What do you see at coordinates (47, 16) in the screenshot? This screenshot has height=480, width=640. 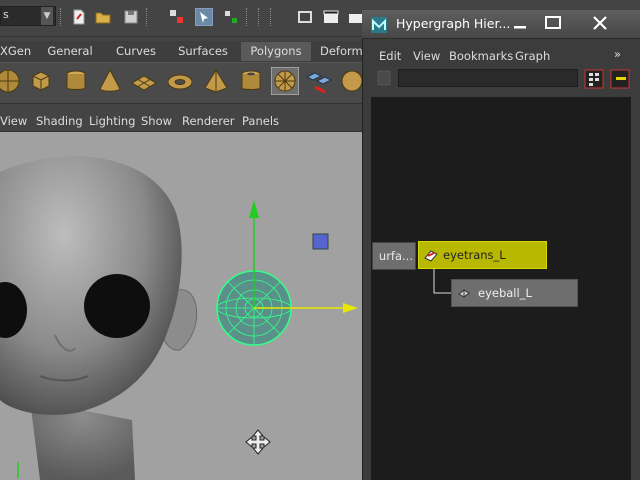 I see `chevron-down-icon: ▼` at bounding box center [47, 16].